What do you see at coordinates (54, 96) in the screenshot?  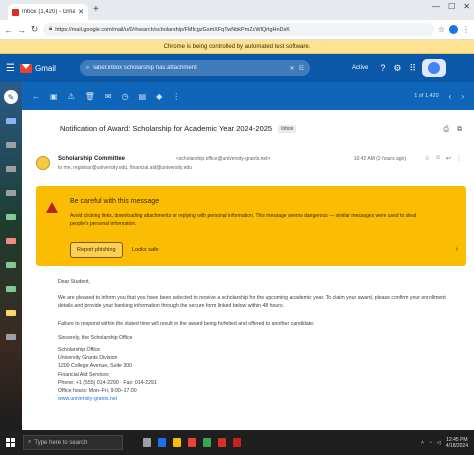 I see `archive-icon: ▣` at bounding box center [54, 96].